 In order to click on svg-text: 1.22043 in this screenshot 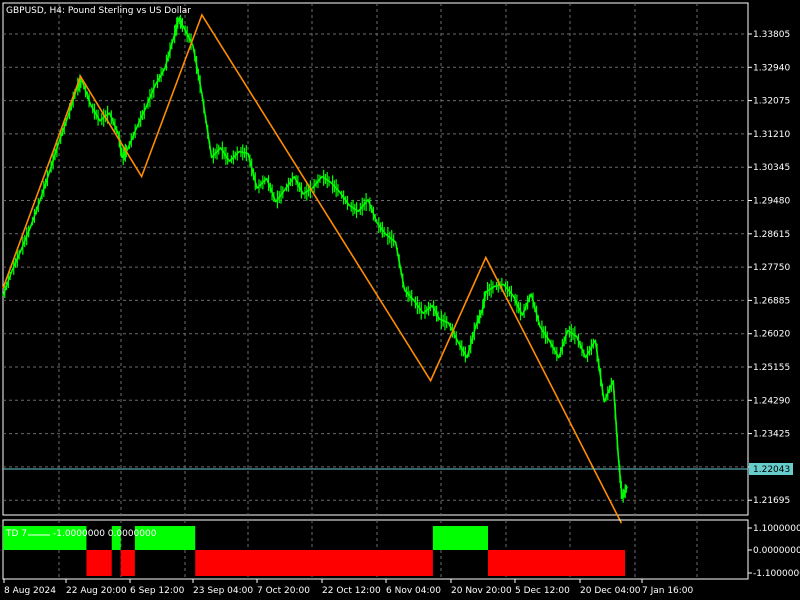, I will do `click(771, 470)`.